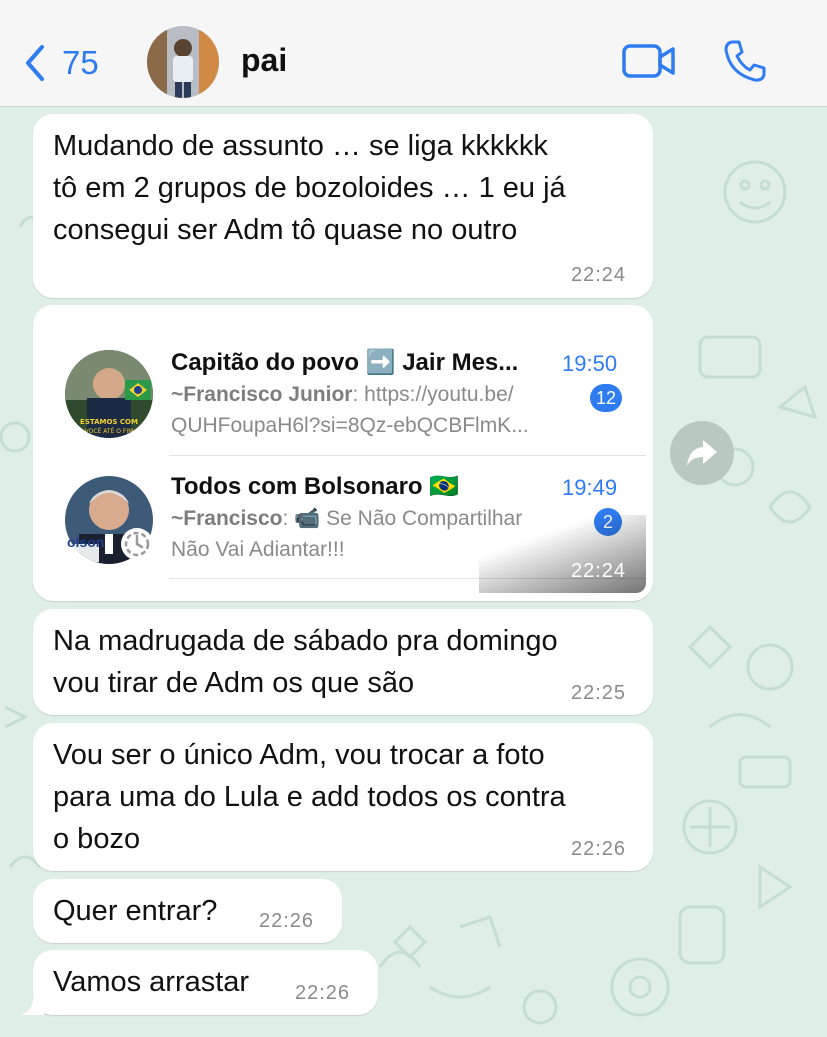 The width and height of the screenshot is (827, 1037). I want to click on message-time: 22:25, so click(599, 693).